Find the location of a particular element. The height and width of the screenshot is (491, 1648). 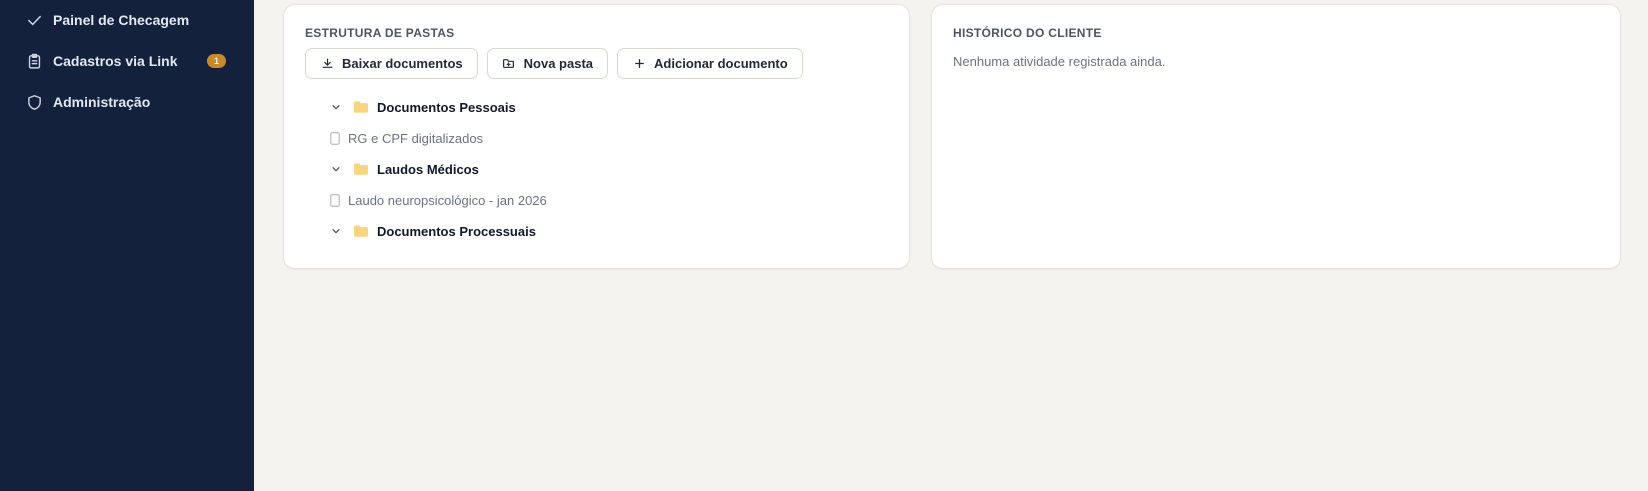

file-label: Laudo neuropsicológico - jan 2026 is located at coordinates (447, 200).